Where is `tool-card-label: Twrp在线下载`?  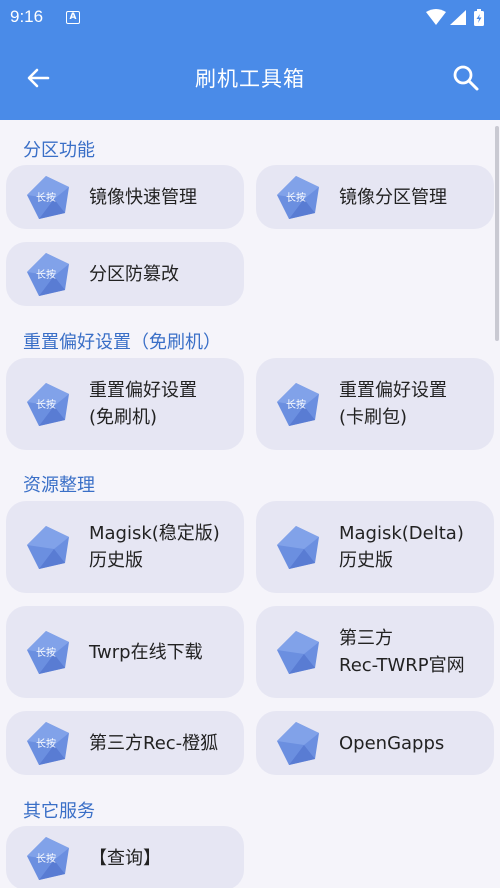 tool-card-label: Twrp在线下载 is located at coordinates (161, 652).